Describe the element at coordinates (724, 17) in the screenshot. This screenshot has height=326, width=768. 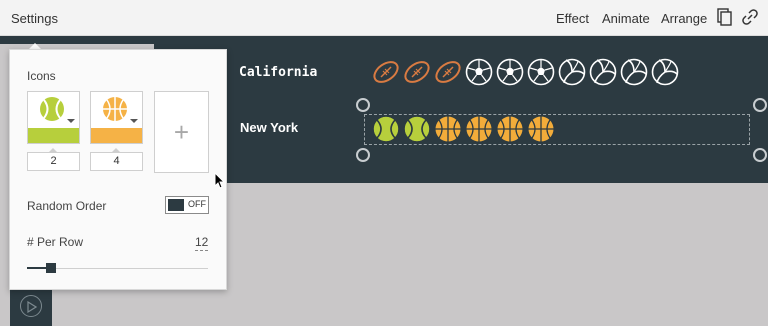
I see `copy-icon` at that location.